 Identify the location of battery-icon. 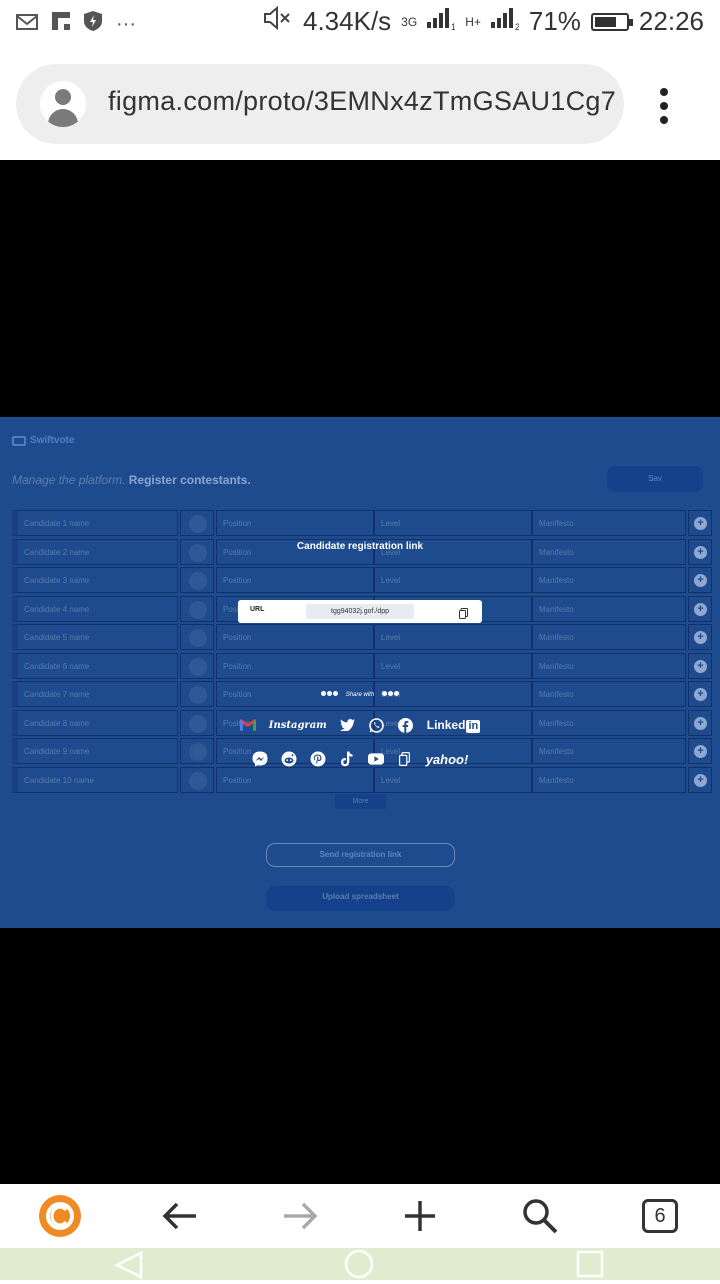
(611, 21).